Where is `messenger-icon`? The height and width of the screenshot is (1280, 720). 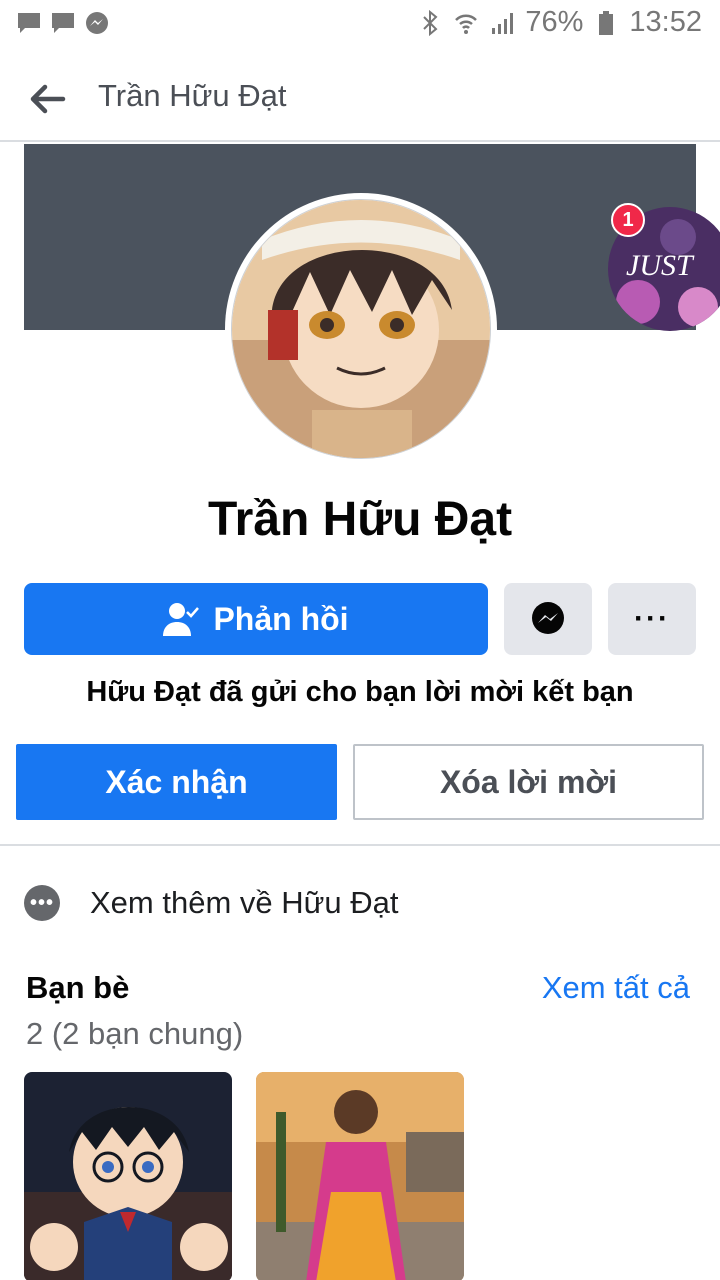
messenger-icon is located at coordinates (548, 618).